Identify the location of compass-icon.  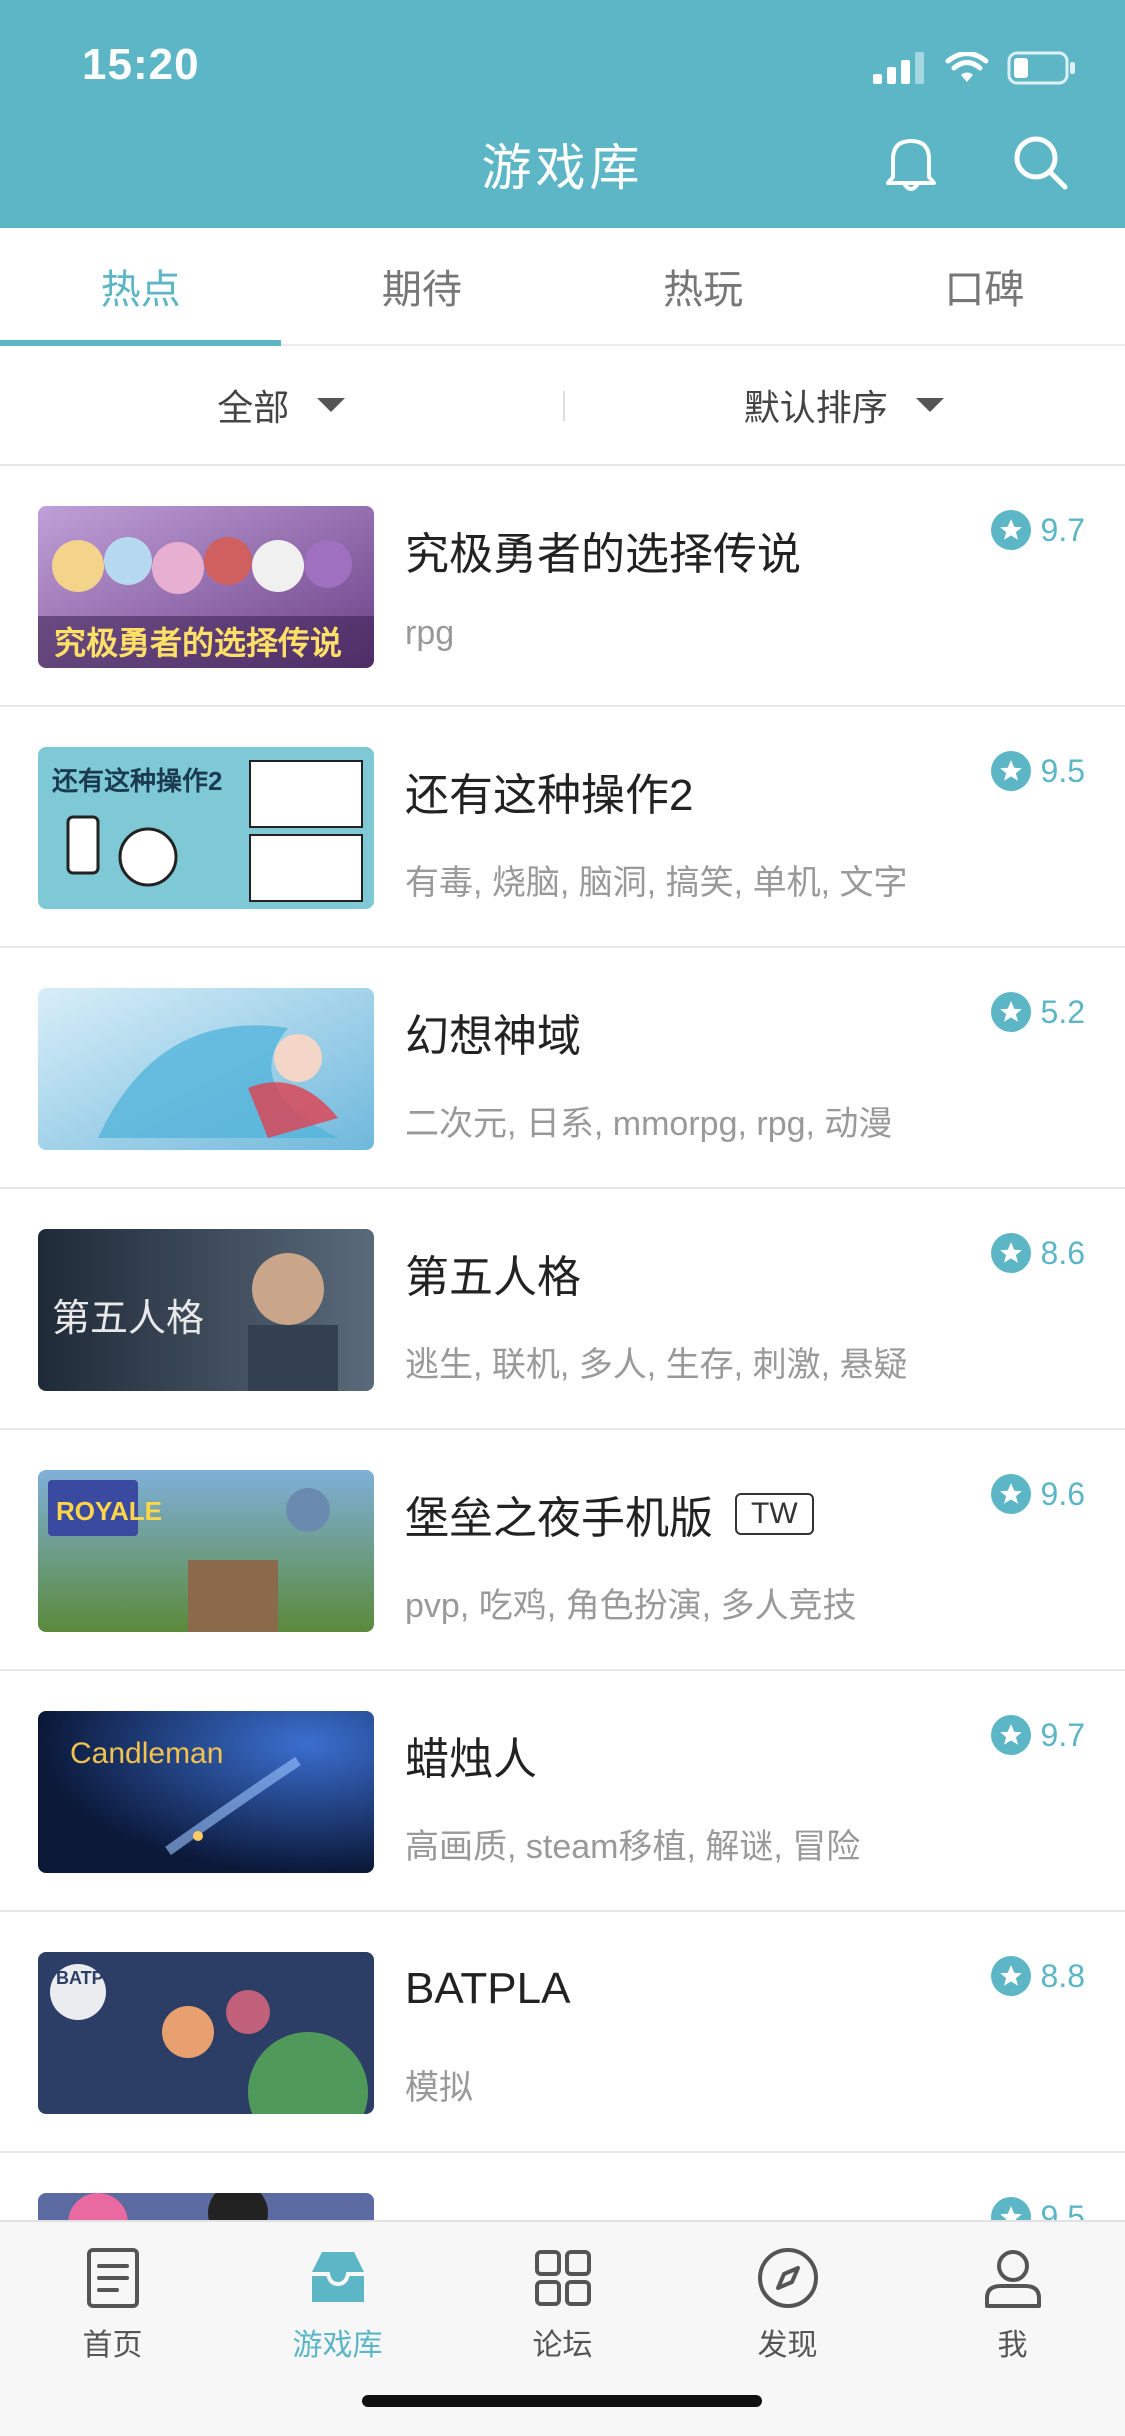
(787, 2278).